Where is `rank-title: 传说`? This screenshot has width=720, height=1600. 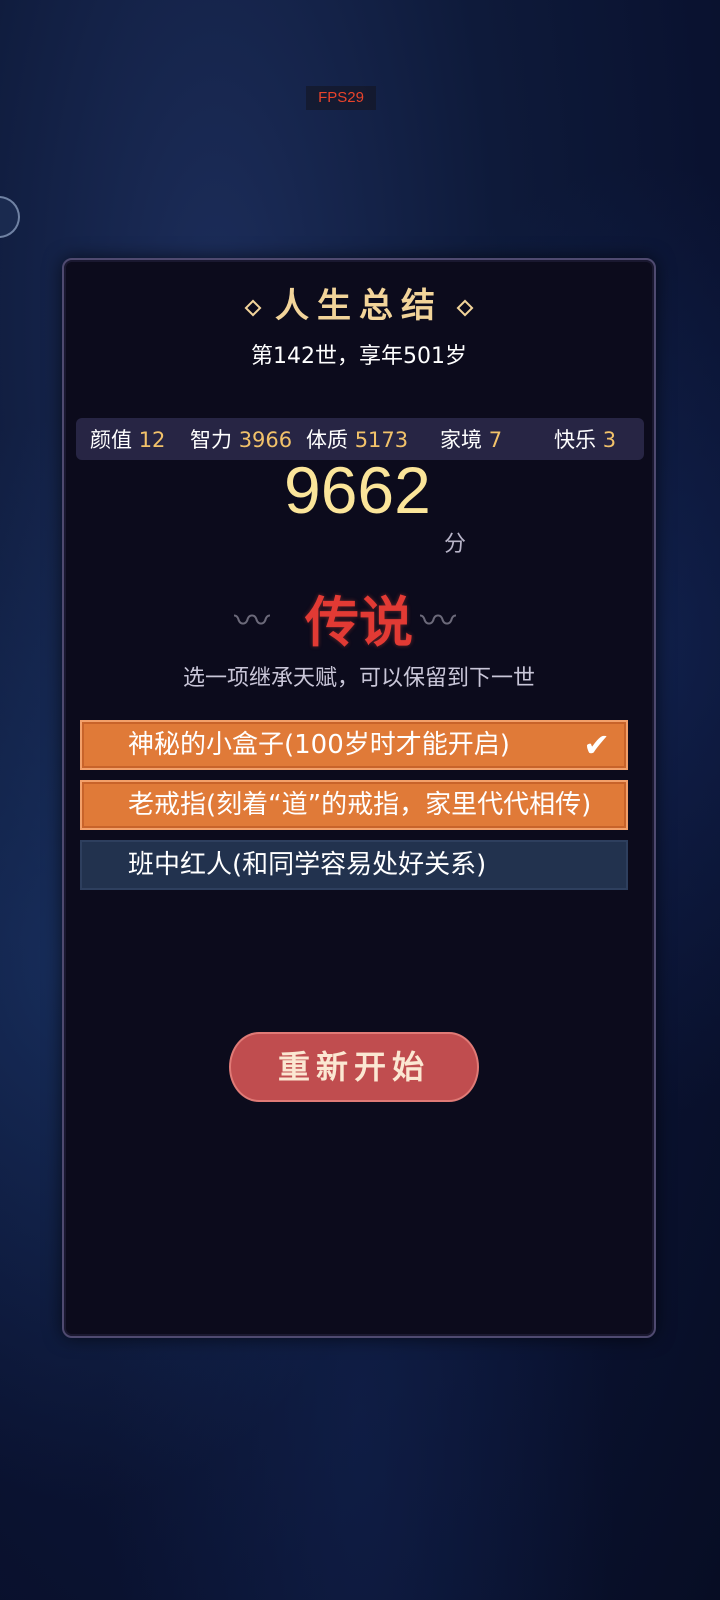 rank-title: 传说 is located at coordinates (359, 622).